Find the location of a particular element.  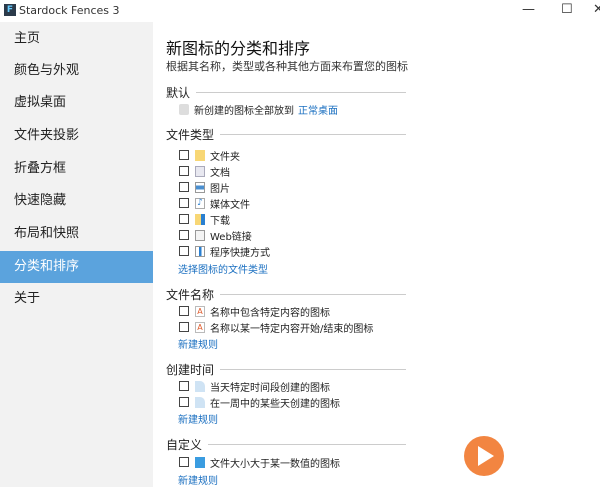

sidebar-item-home: 主页 is located at coordinates (76, 39).